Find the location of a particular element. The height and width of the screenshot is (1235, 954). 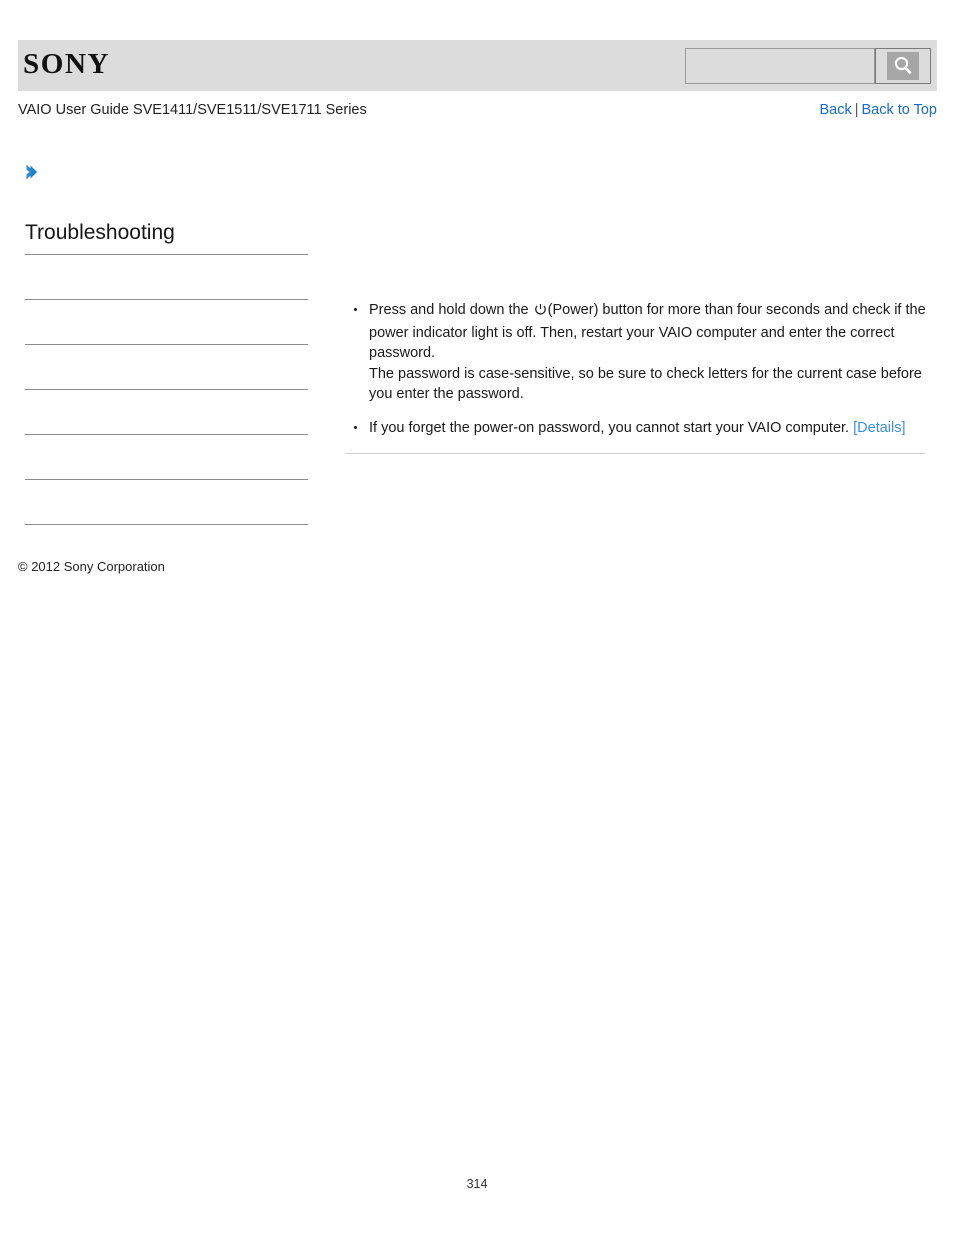

header-band: SONY is located at coordinates (477, 65).